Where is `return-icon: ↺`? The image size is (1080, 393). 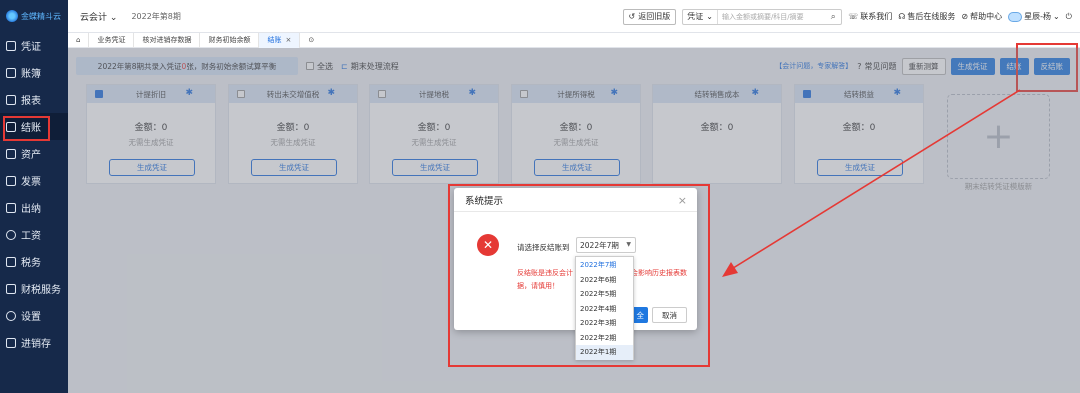 return-icon: ↺ is located at coordinates (632, 16).